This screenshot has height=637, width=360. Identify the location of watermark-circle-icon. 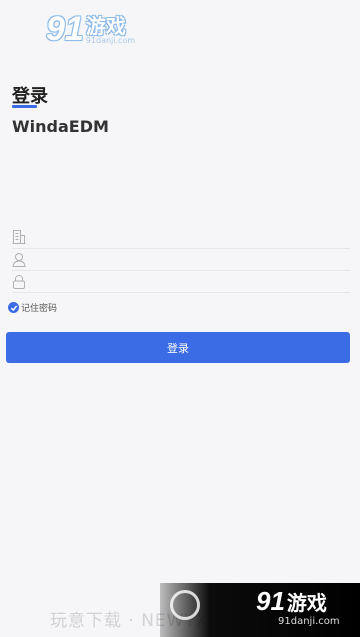
(185, 605).